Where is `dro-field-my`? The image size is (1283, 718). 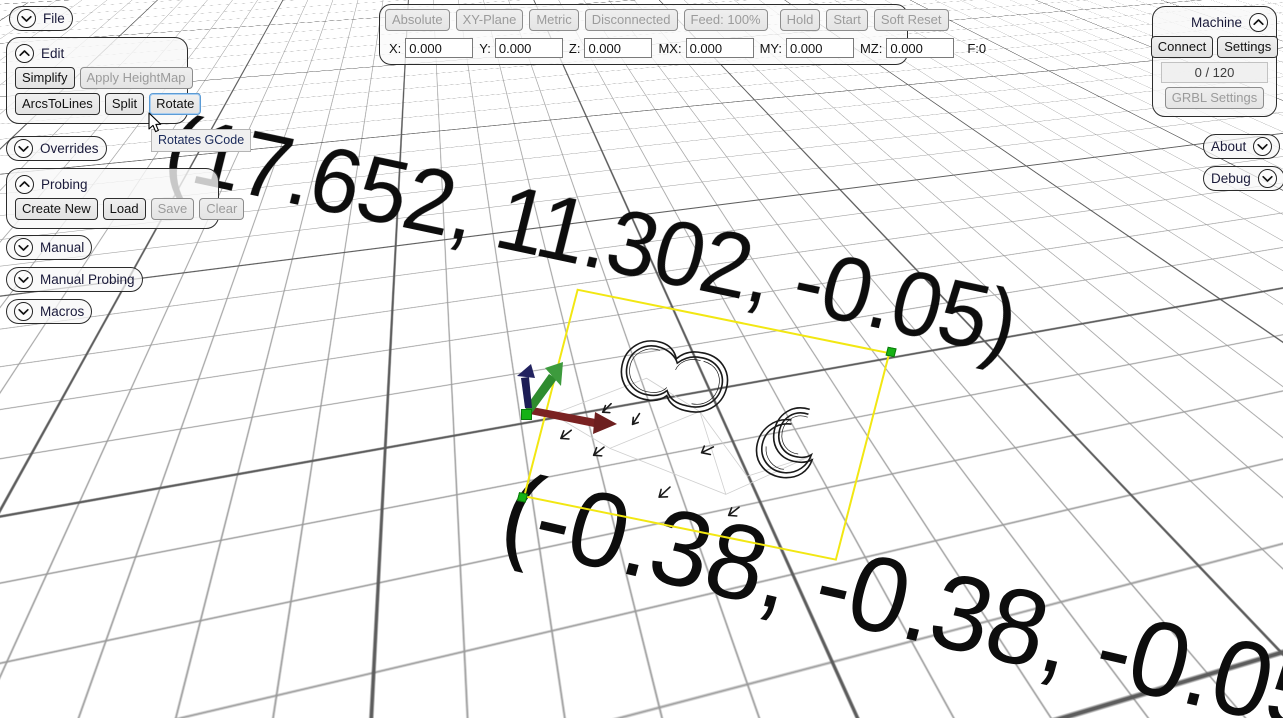 dro-field-my is located at coordinates (819, 48).